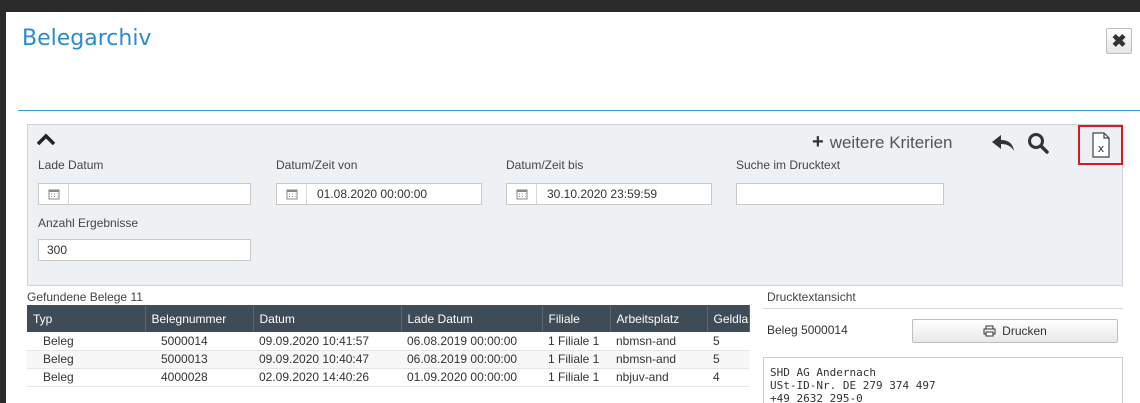 The image size is (1140, 403). Describe the element at coordinates (199, 359) in the screenshot. I see `cell-belegnummer: 5000013` at that location.